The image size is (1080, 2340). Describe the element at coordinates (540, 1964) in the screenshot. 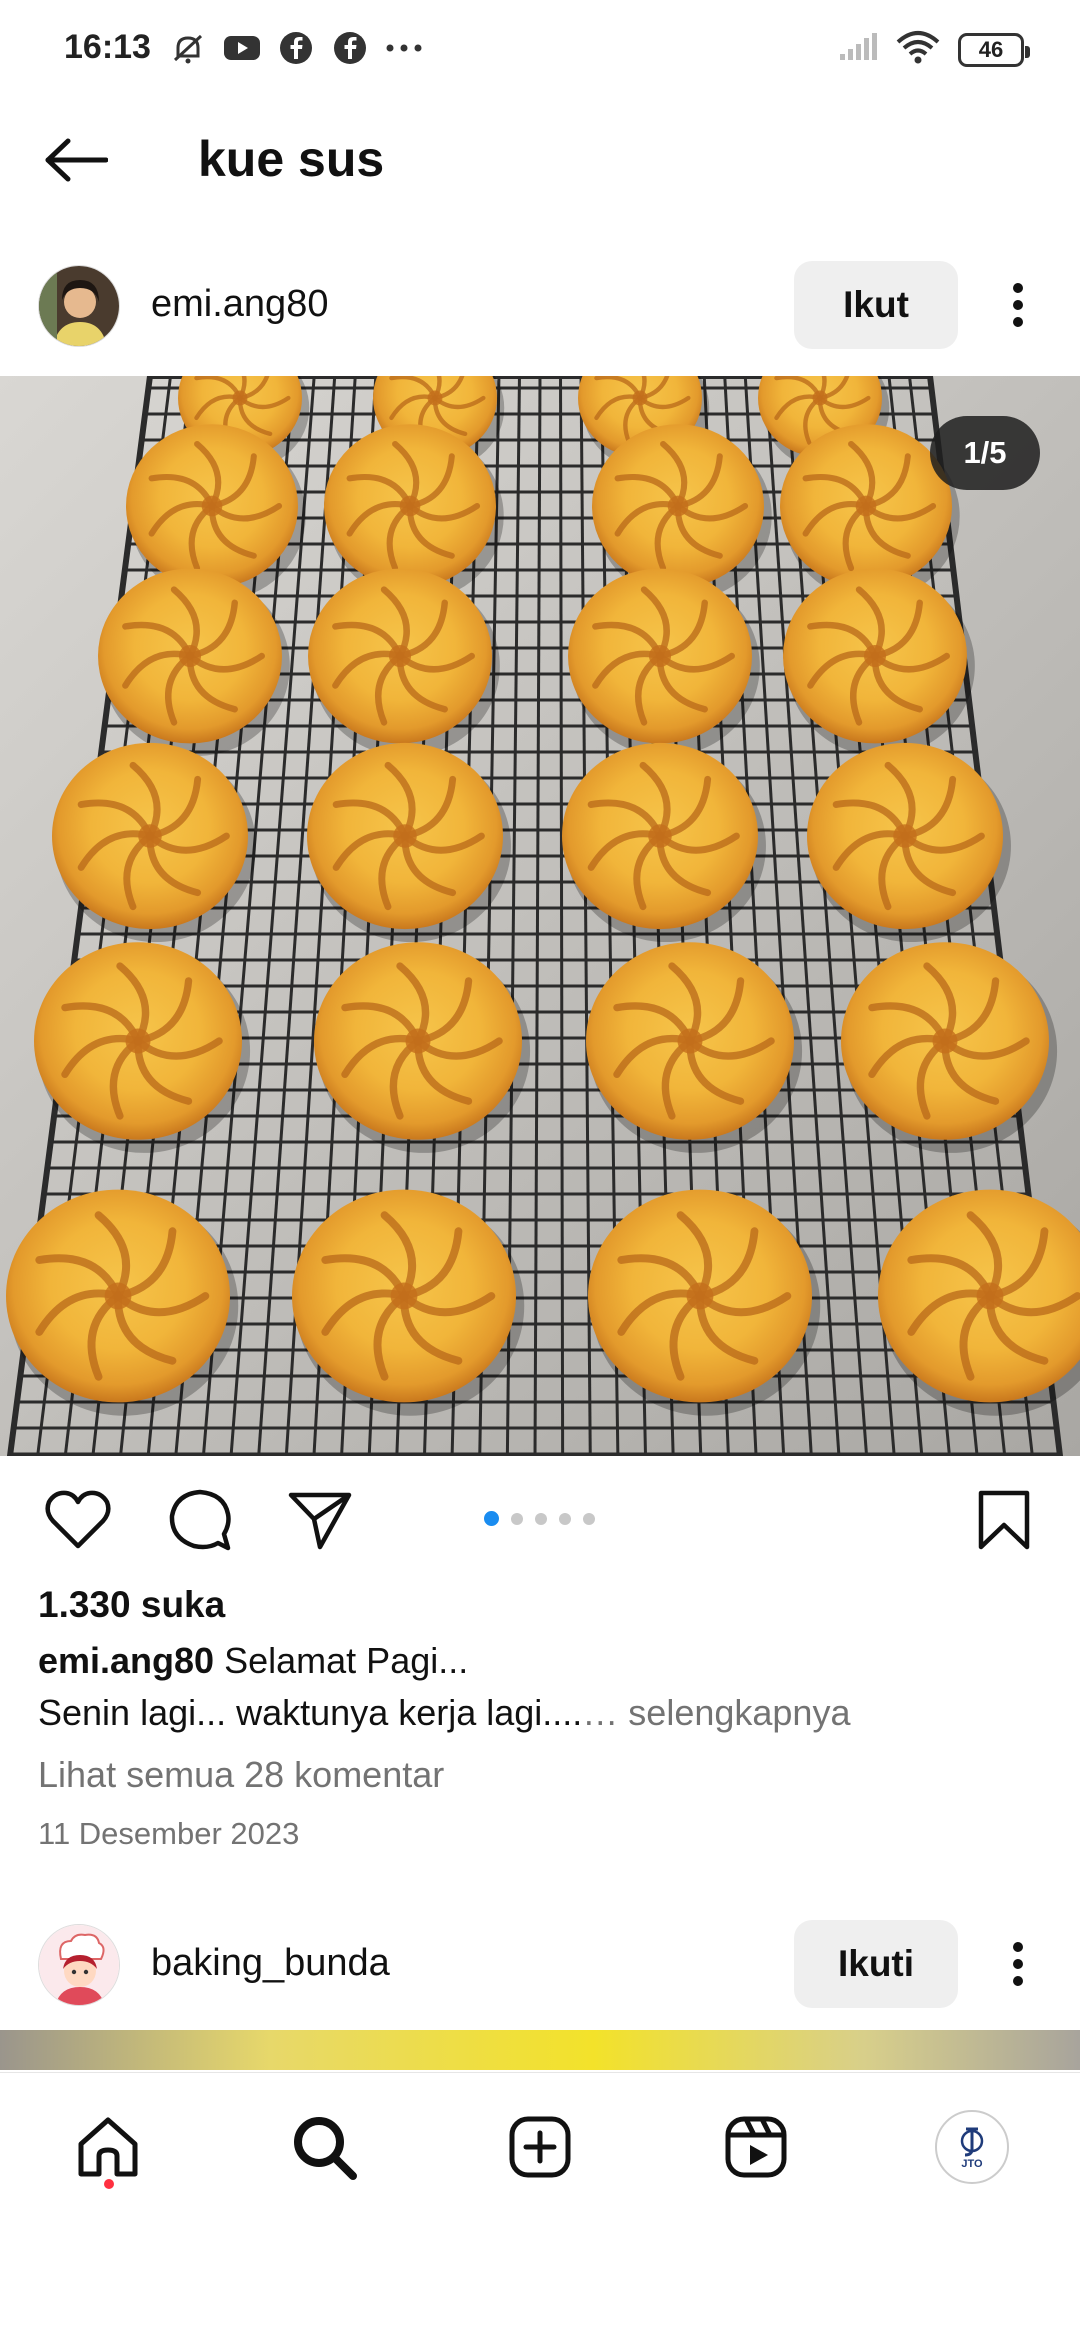

I see `next-post-header: baking_bunda Ikuti` at that location.